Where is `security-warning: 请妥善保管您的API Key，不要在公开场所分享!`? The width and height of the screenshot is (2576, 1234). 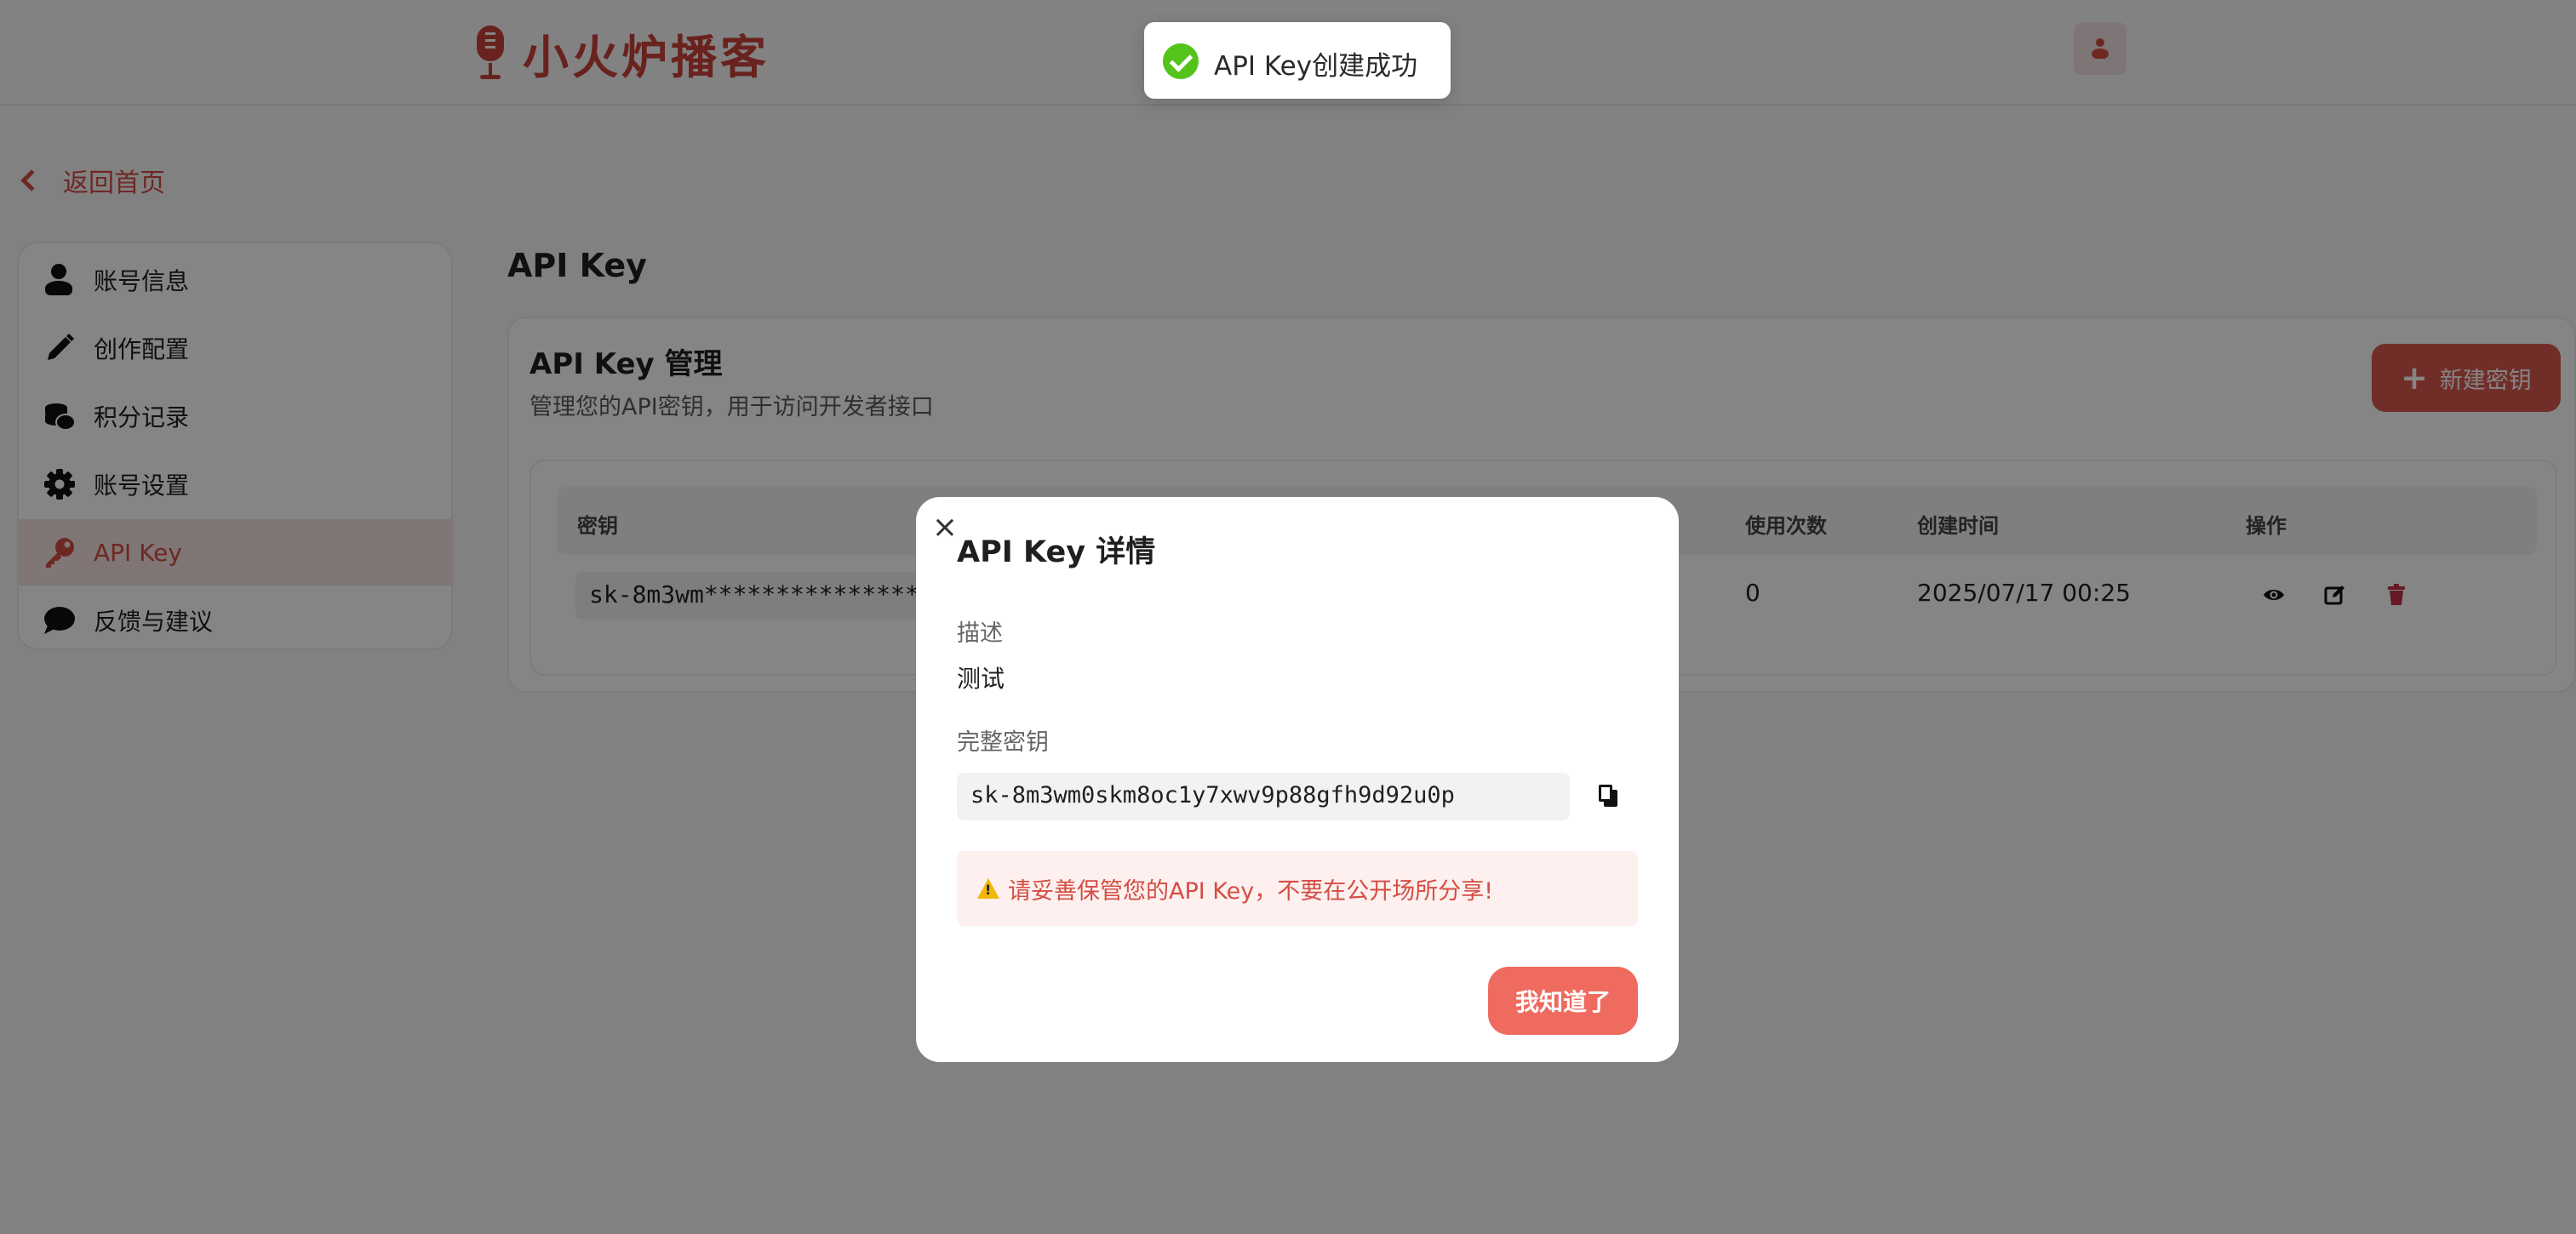 security-warning: 请妥善保管您的API Key，不要在公开场所分享! is located at coordinates (1297, 888).